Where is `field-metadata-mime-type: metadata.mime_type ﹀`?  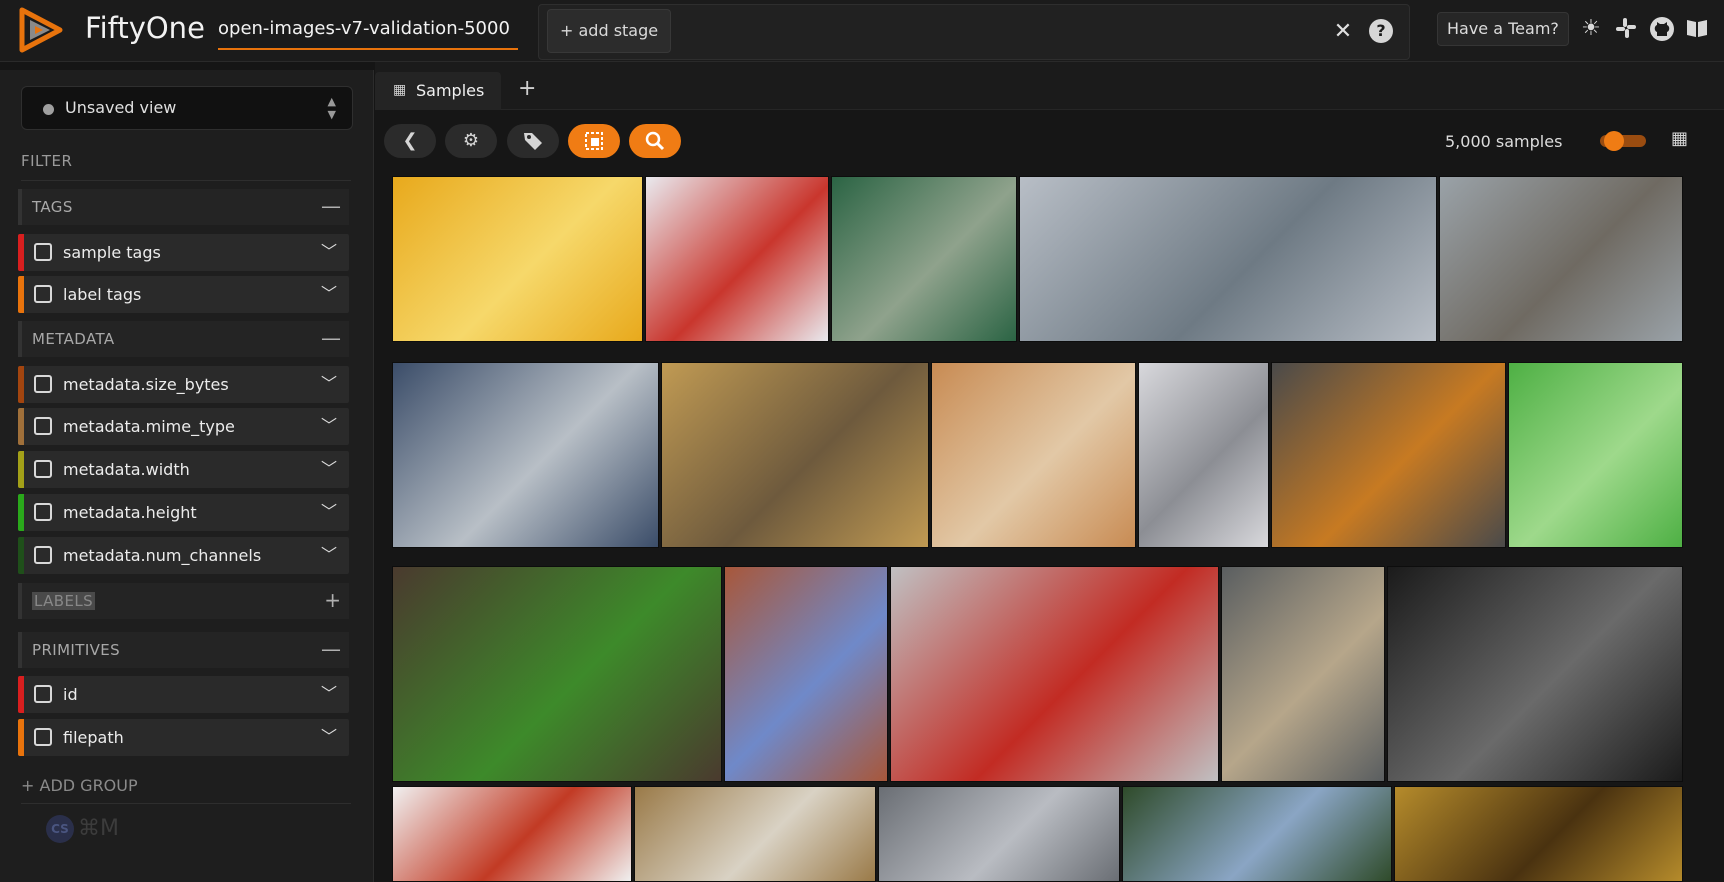 field-metadata-mime-type: metadata.mime_type ﹀ is located at coordinates (183, 426).